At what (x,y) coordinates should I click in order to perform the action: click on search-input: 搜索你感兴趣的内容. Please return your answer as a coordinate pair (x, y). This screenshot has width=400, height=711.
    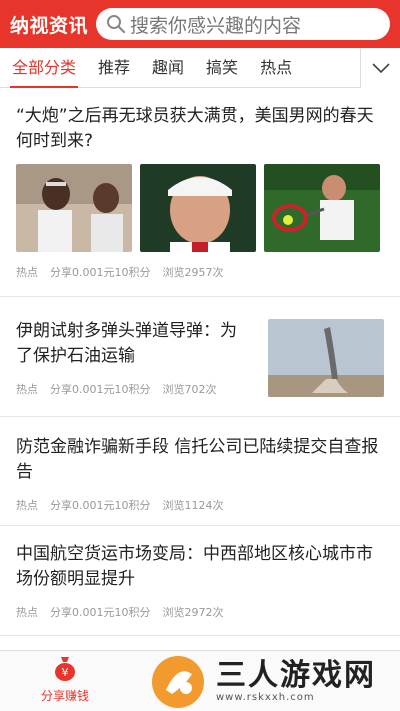
    Looking at the image, I should click on (243, 24).